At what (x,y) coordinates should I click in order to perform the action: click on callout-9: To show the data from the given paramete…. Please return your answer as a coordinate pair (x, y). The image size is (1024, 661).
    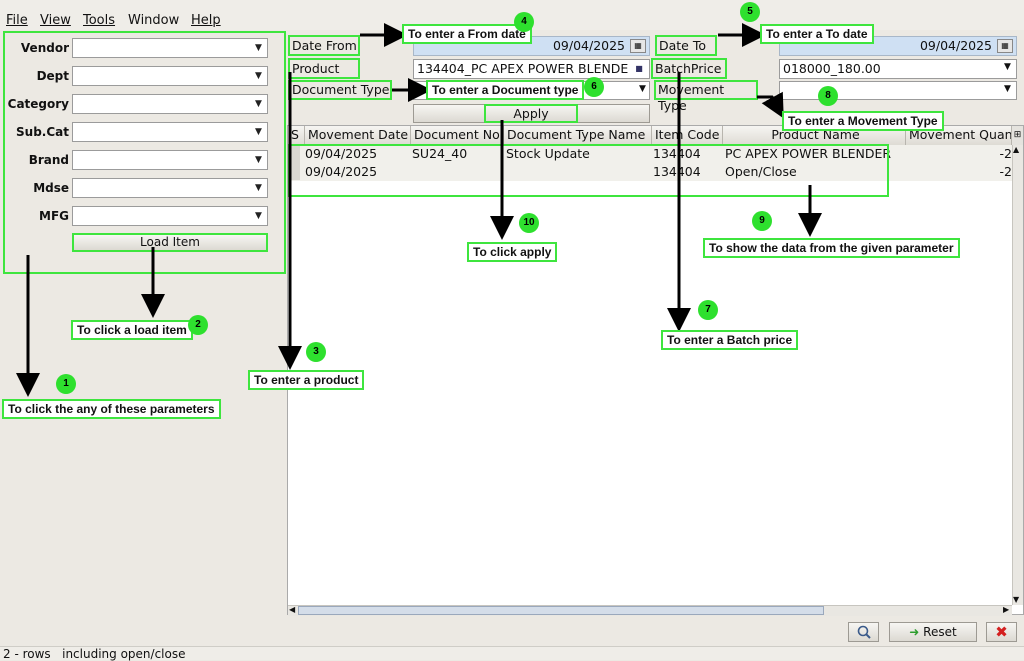
    Looking at the image, I should click on (831, 248).